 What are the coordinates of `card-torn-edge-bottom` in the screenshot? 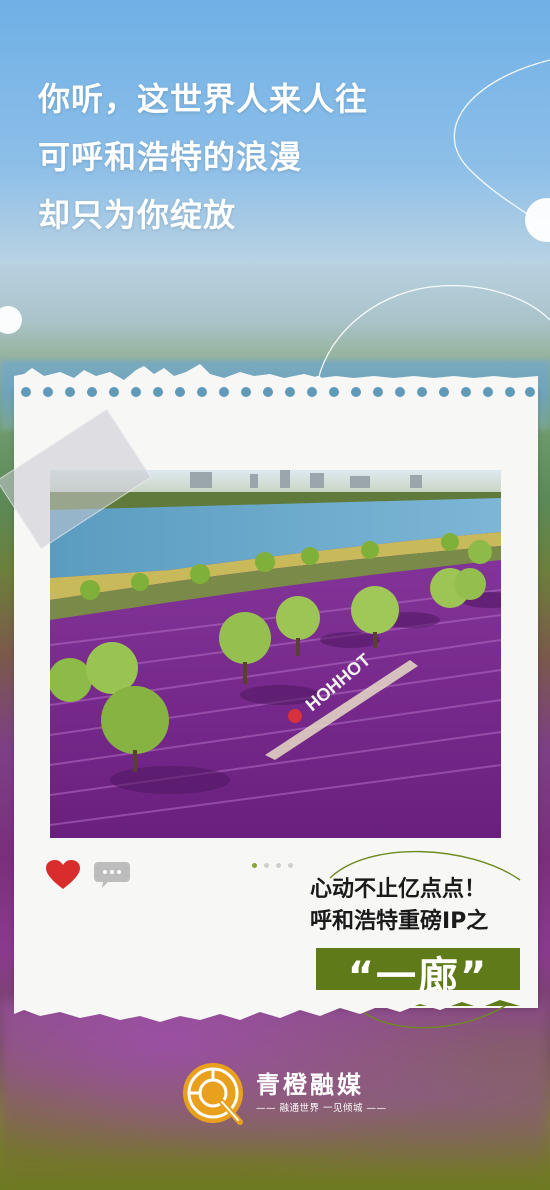 It's located at (276, 1006).